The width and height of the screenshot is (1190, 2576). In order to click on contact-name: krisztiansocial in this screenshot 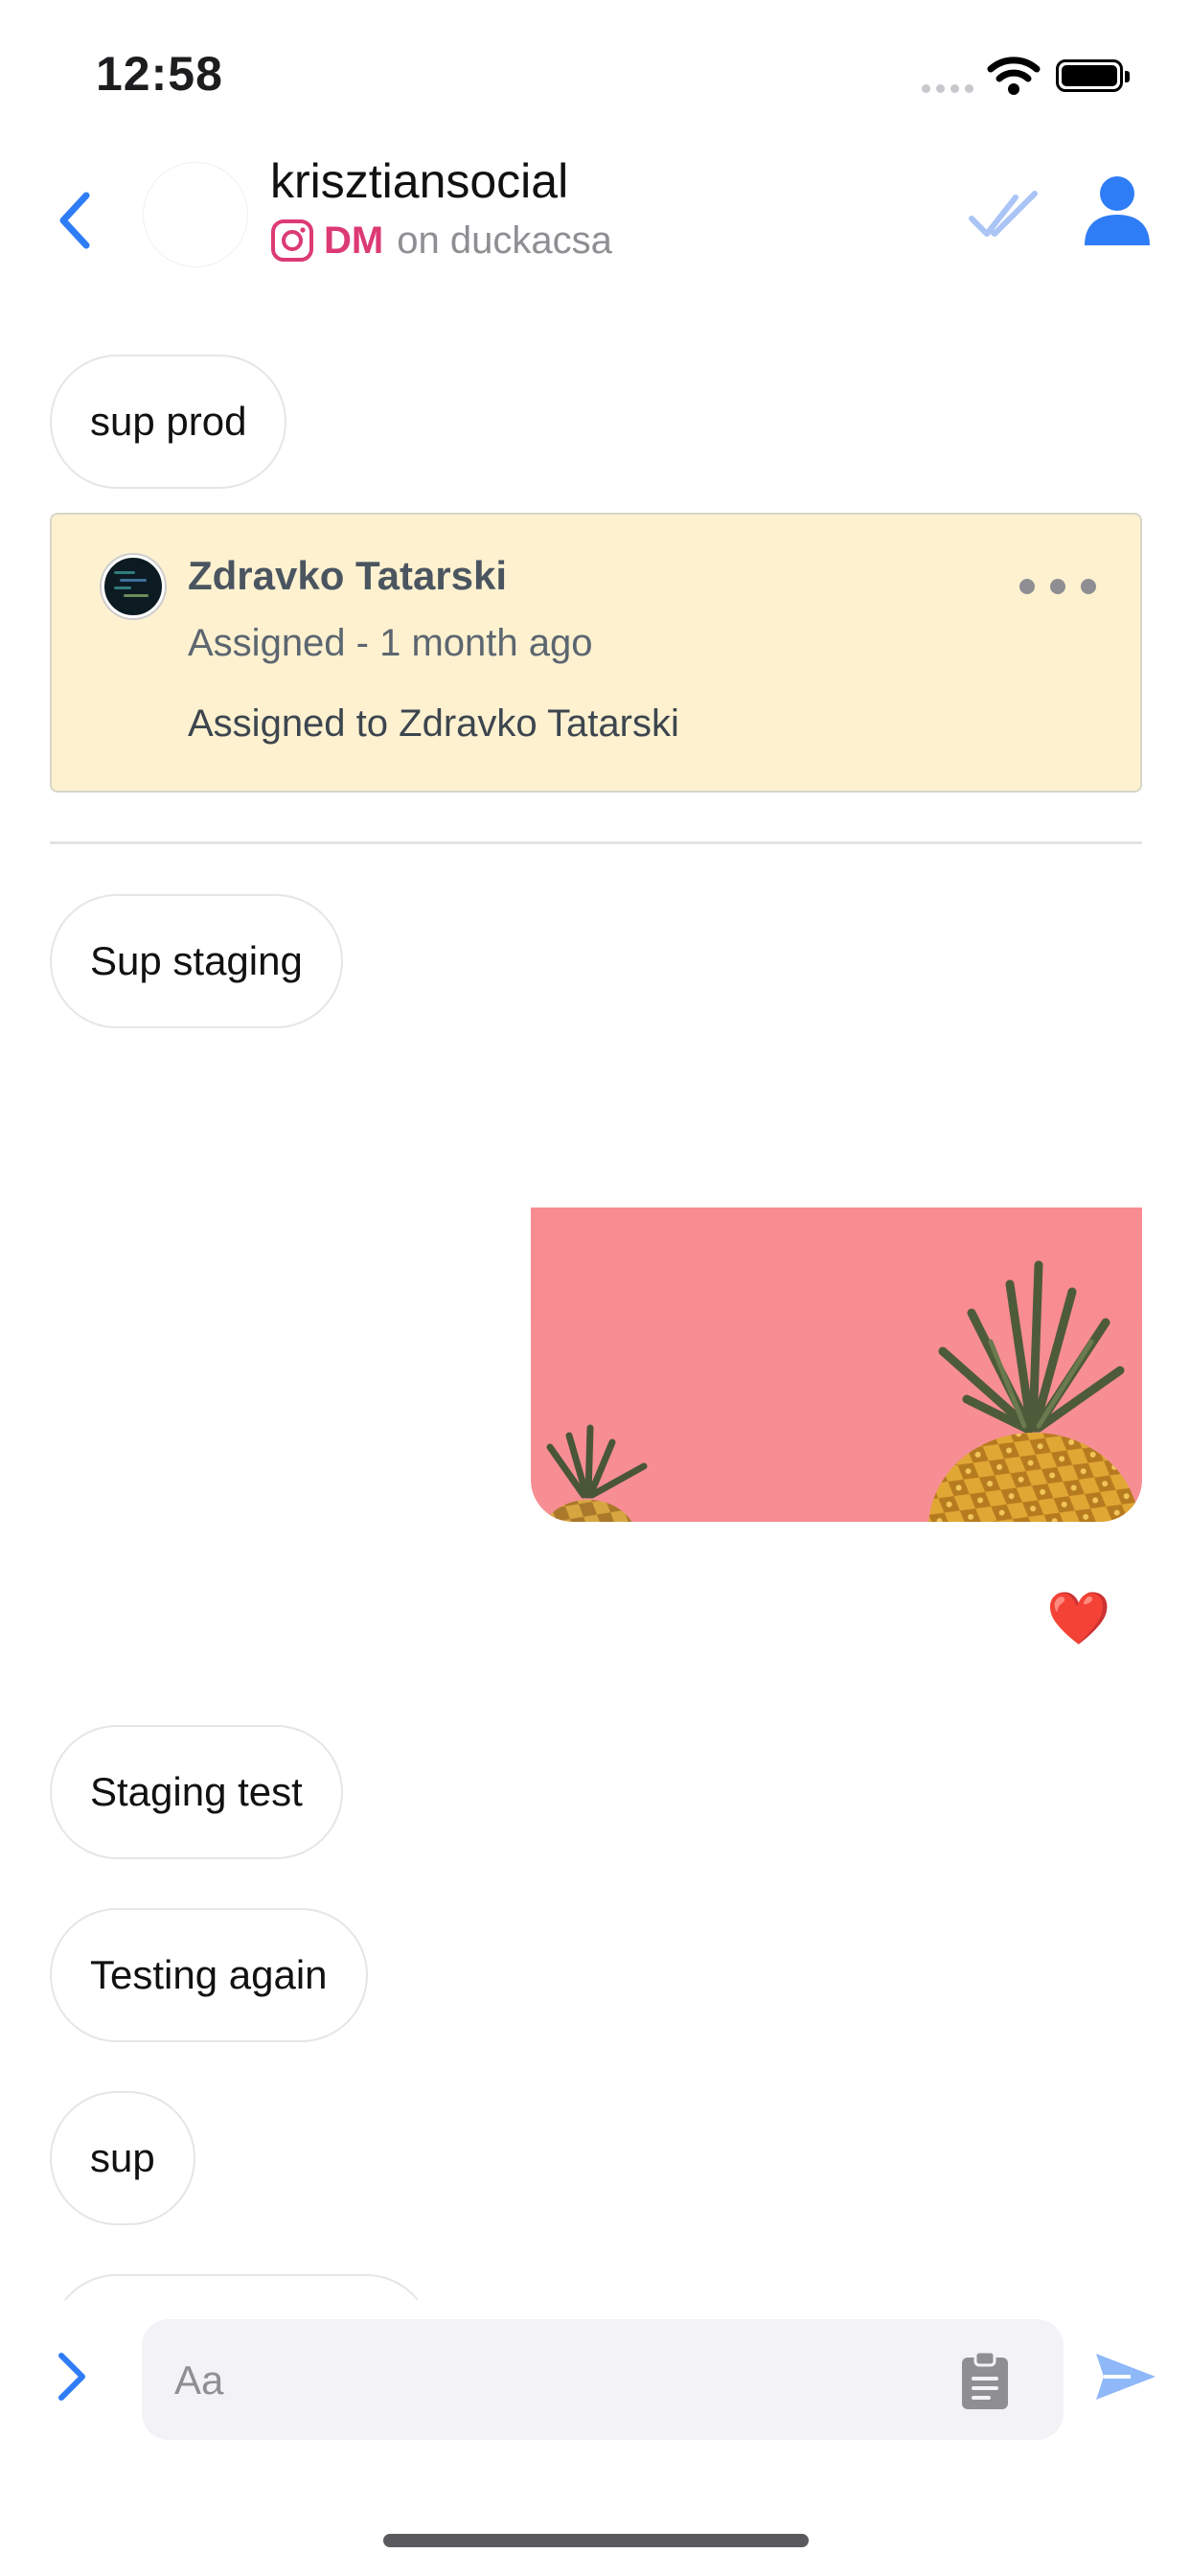, I will do `click(419, 181)`.